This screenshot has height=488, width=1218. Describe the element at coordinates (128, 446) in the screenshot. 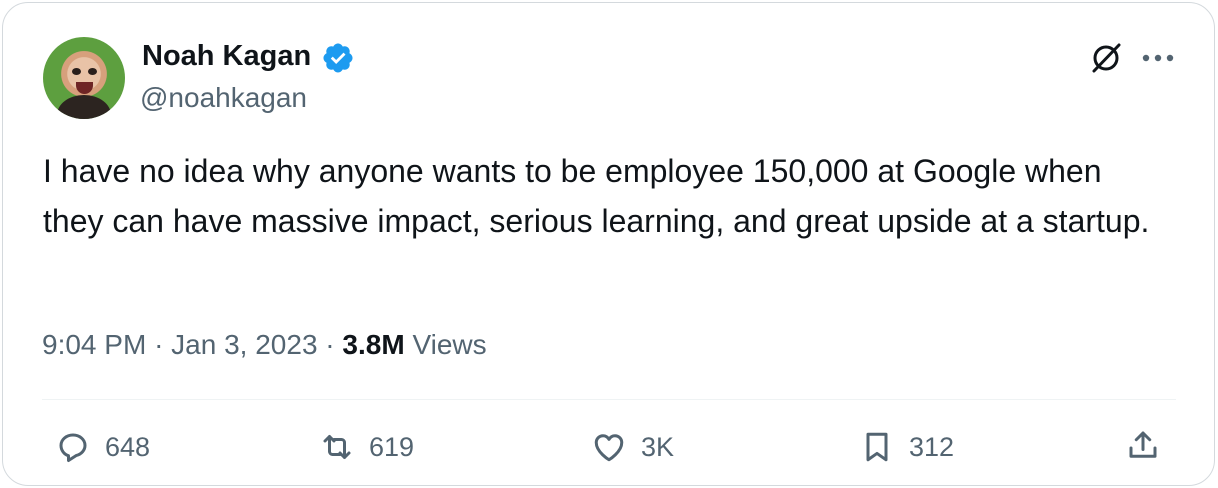

I see `reply-count: 648` at that location.